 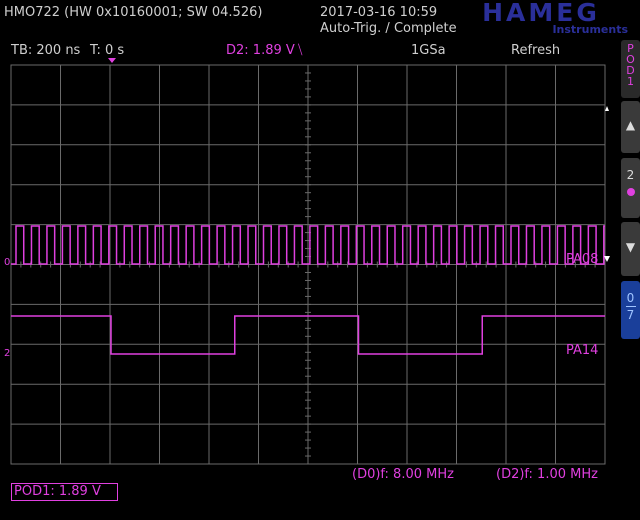 I want to click on channel-select-button: 2, so click(x=630, y=188).